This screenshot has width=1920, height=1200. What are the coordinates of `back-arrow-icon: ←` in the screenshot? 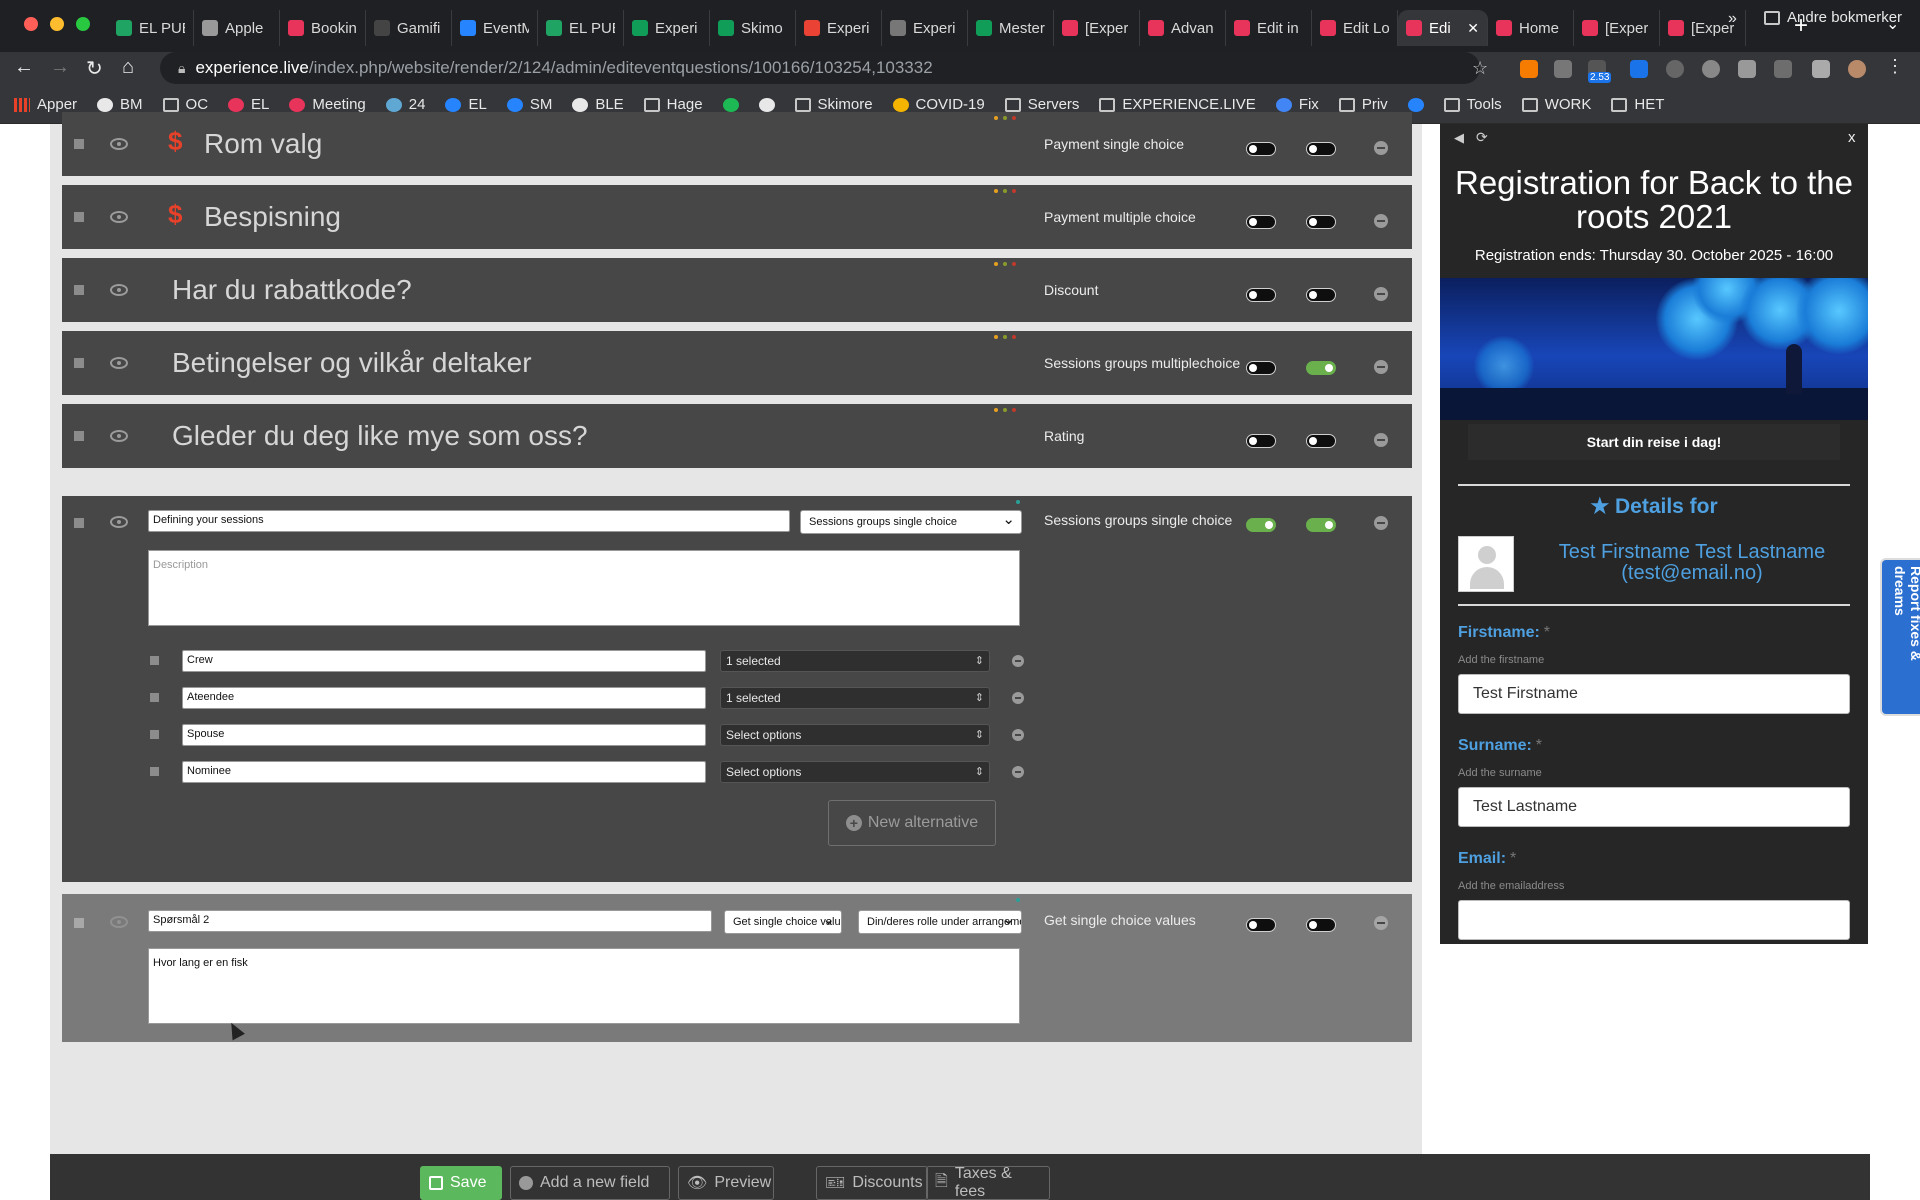 It's located at (24, 67).